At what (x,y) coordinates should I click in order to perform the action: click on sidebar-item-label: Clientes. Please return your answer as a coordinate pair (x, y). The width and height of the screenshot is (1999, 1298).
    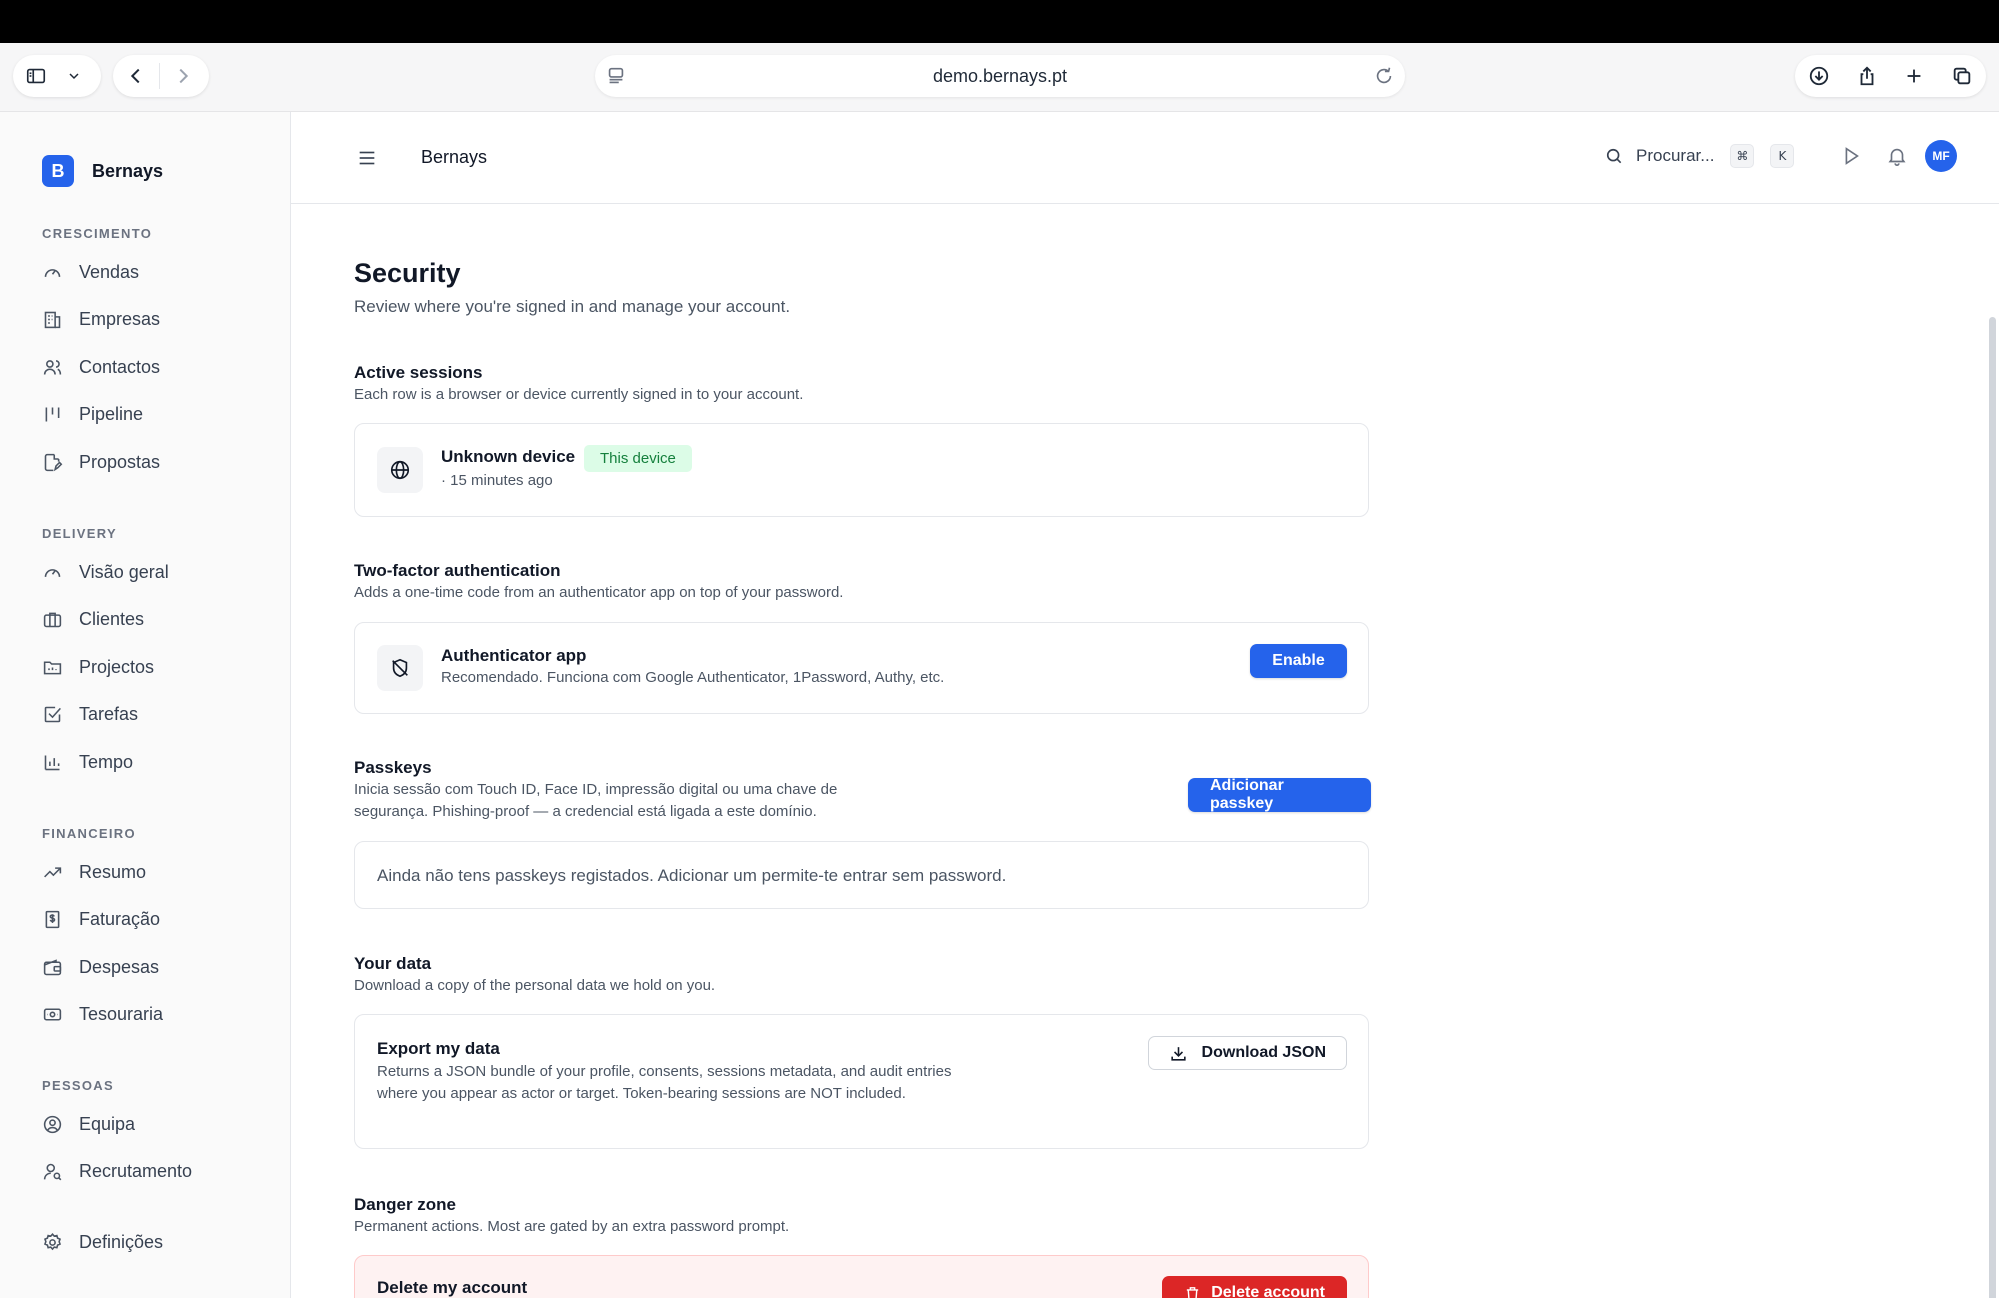
    Looking at the image, I should click on (112, 618).